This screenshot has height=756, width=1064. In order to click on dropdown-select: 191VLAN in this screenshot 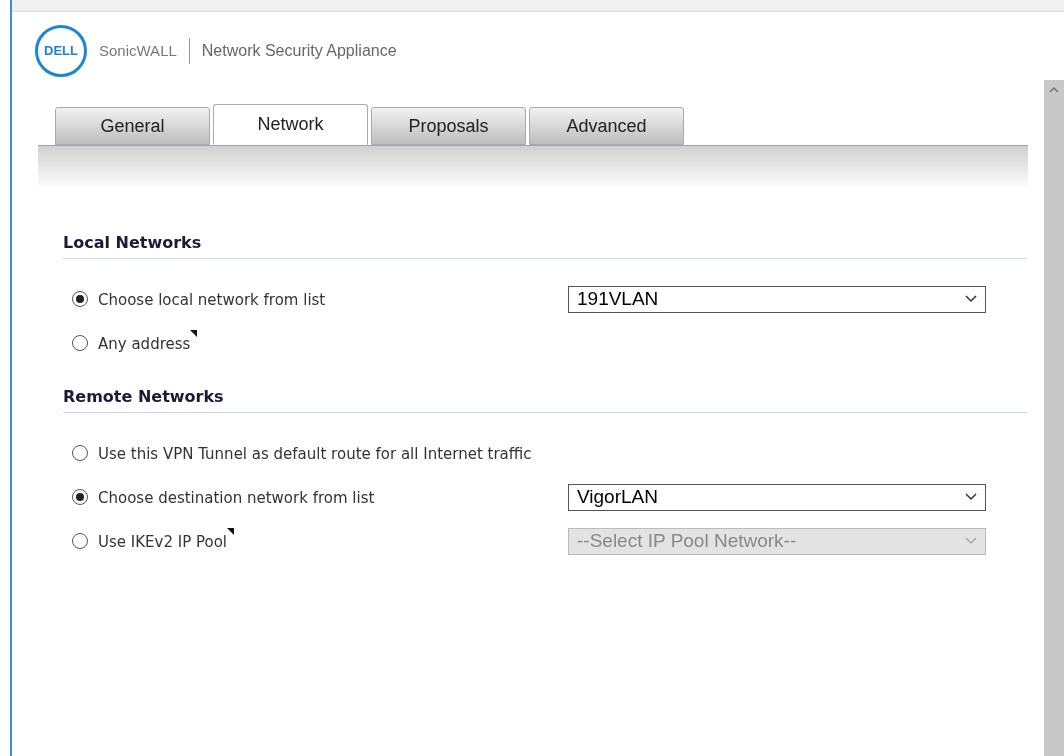, I will do `click(777, 299)`.